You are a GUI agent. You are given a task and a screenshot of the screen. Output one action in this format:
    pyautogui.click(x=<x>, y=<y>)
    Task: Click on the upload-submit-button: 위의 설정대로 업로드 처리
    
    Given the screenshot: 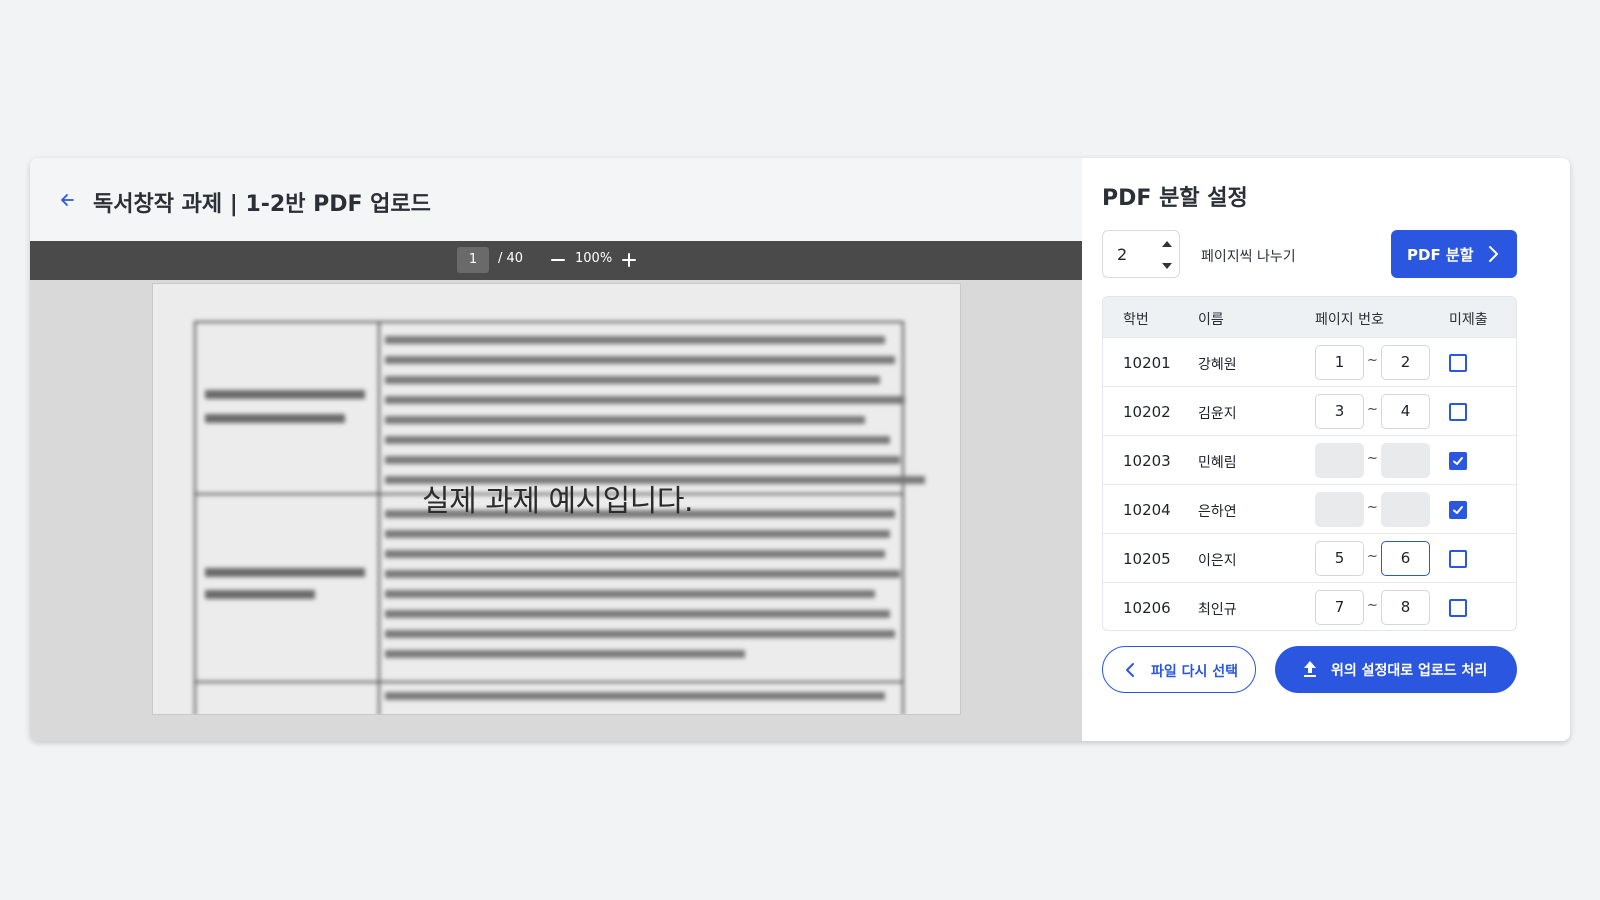 What is the action you would take?
    pyautogui.click(x=1396, y=669)
    